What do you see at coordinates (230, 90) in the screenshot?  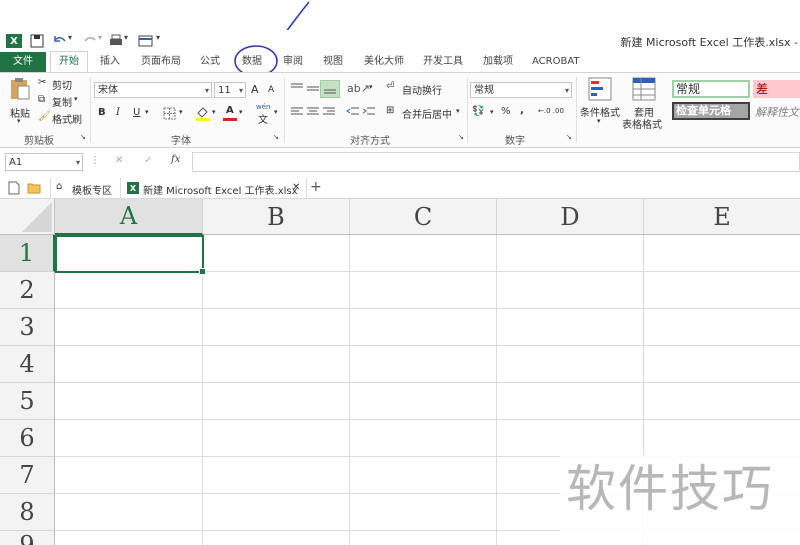 I see `font-size-select: 11 ▾` at bounding box center [230, 90].